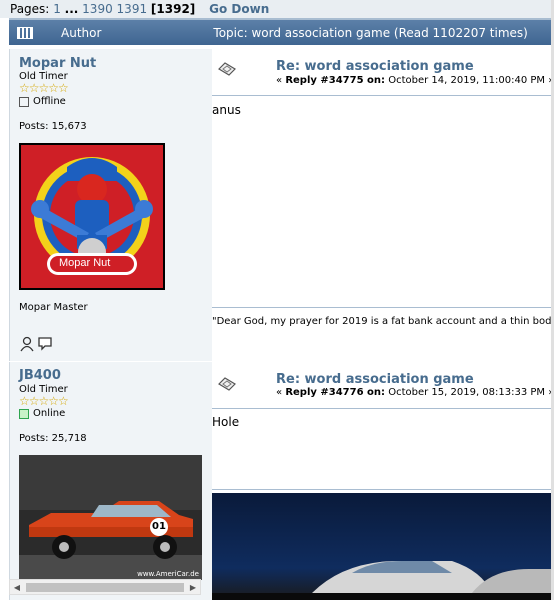  What do you see at coordinates (383, 307) in the screenshot?
I see `signature-divider` at bounding box center [383, 307].